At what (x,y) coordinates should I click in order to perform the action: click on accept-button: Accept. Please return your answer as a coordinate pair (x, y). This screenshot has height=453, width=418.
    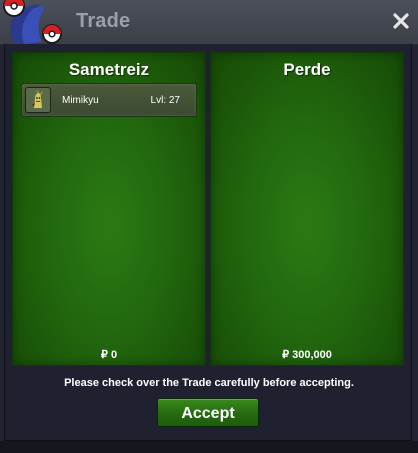
    Looking at the image, I should click on (208, 412).